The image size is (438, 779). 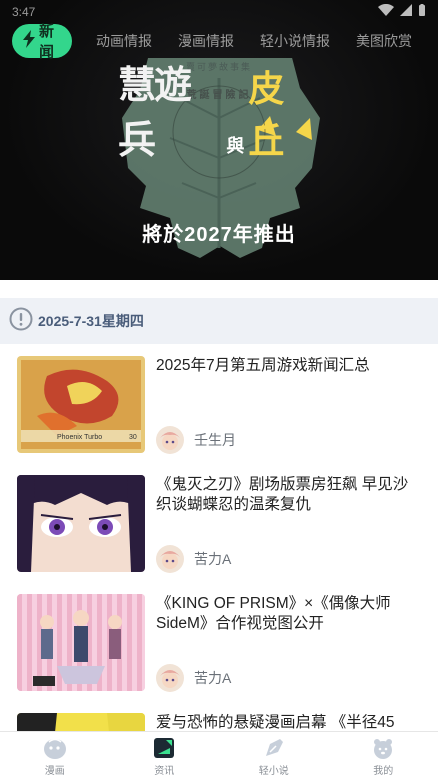 What do you see at coordinates (383, 748) in the screenshot?
I see `profile-icon` at bounding box center [383, 748].